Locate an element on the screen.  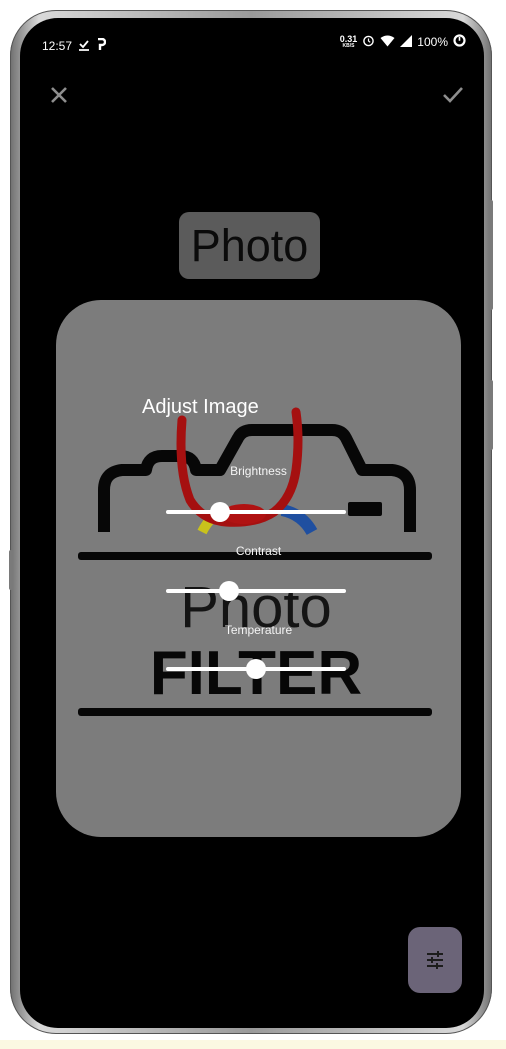
wifi-icon is located at coordinates (387, 42).